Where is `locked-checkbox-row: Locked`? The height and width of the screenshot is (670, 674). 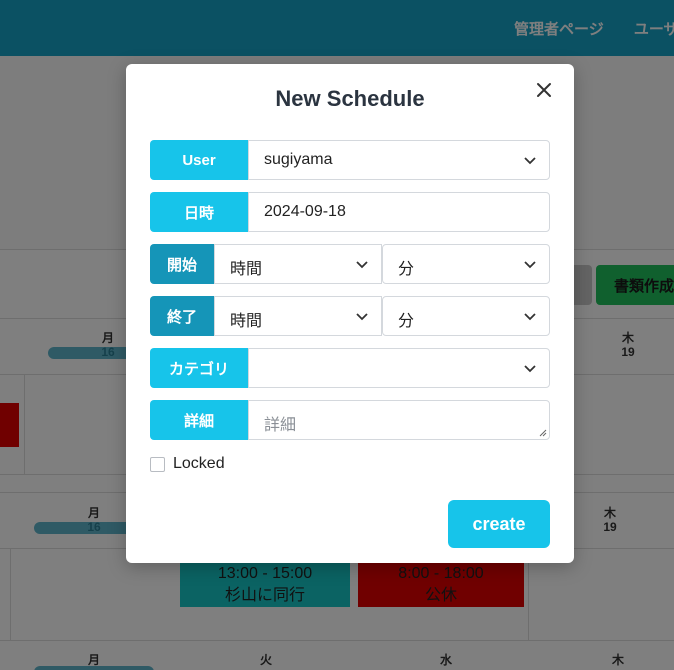 locked-checkbox-row: Locked is located at coordinates (187, 464).